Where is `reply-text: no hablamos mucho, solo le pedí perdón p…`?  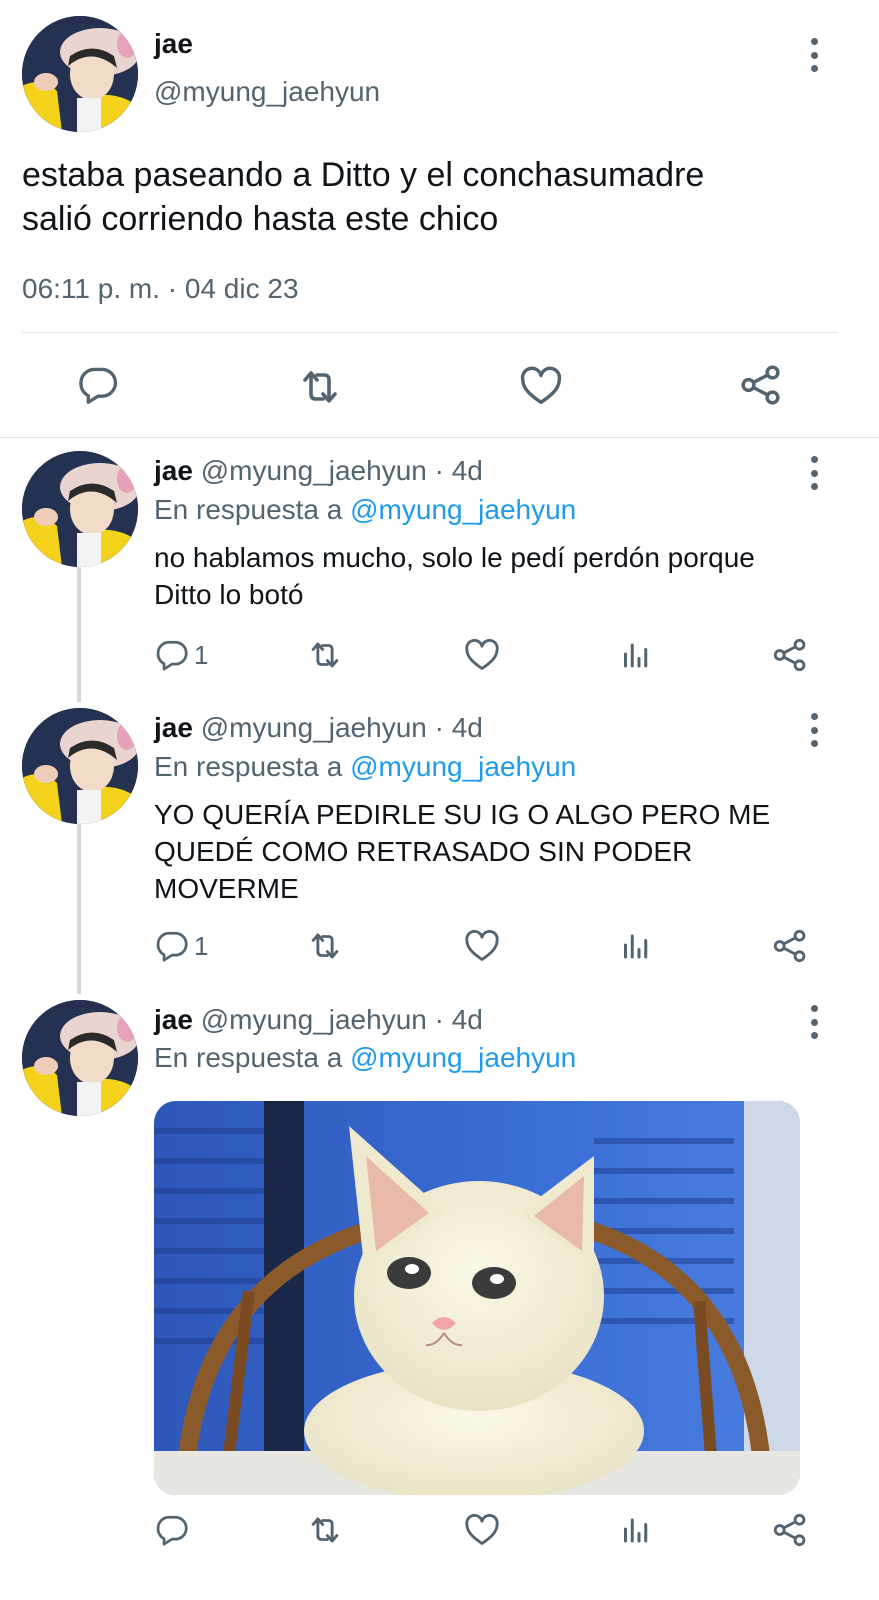 reply-text: no hablamos mucho, solo le pedí perdón p… is located at coordinates (454, 576).